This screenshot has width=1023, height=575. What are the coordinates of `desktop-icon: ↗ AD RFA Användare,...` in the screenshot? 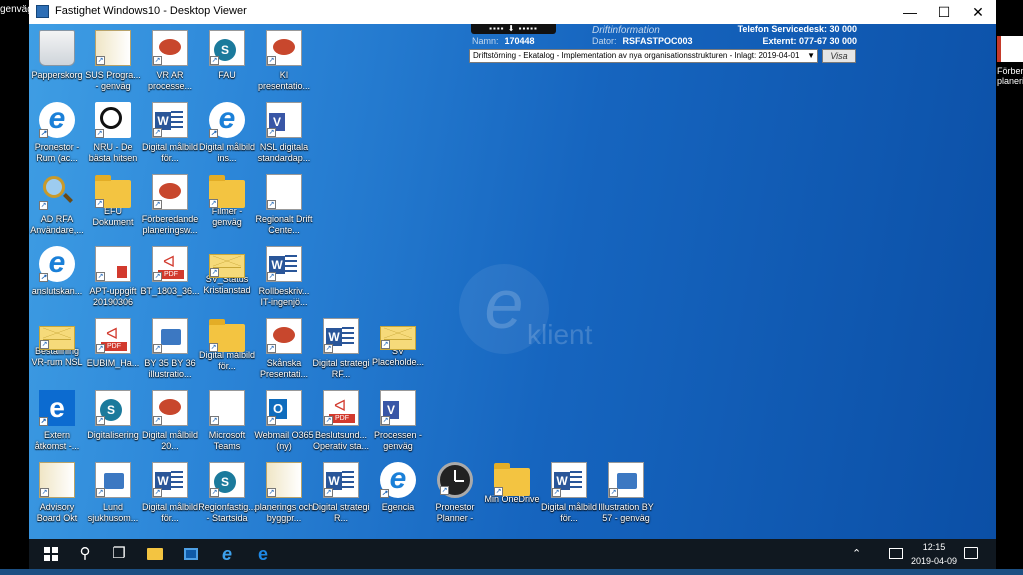 It's located at (58, 205).